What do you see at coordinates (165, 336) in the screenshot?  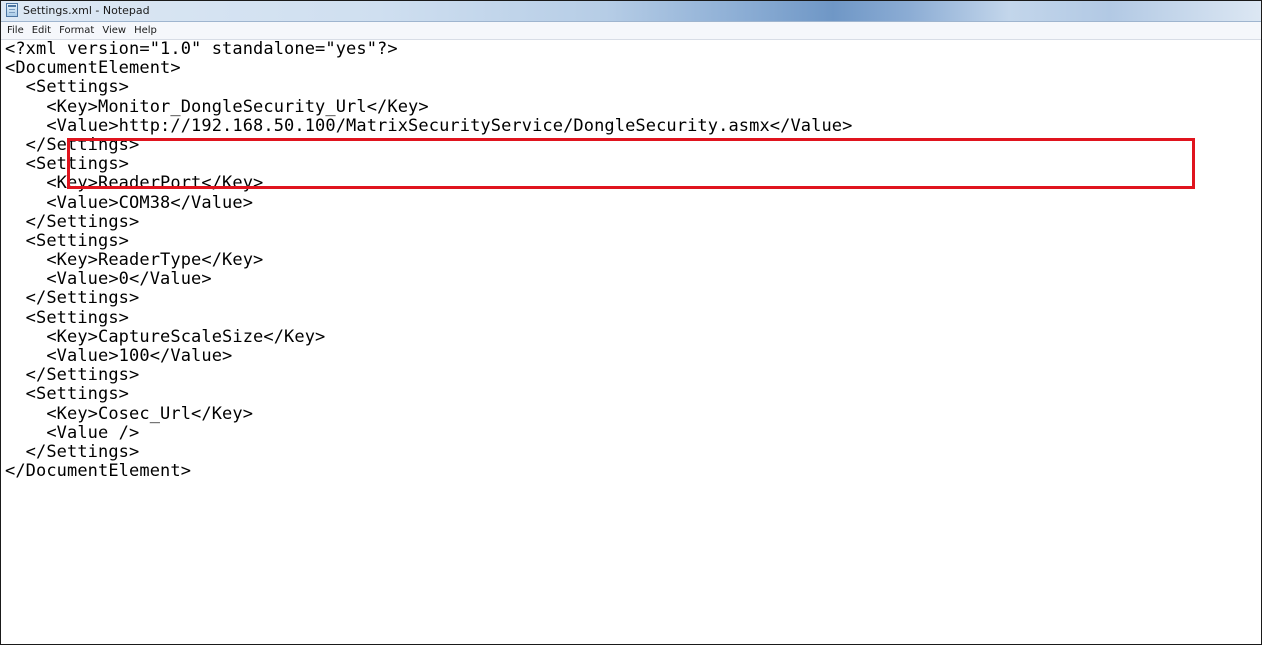 I see `code-line: <Key>CaptureScaleSize</Key>` at bounding box center [165, 336].